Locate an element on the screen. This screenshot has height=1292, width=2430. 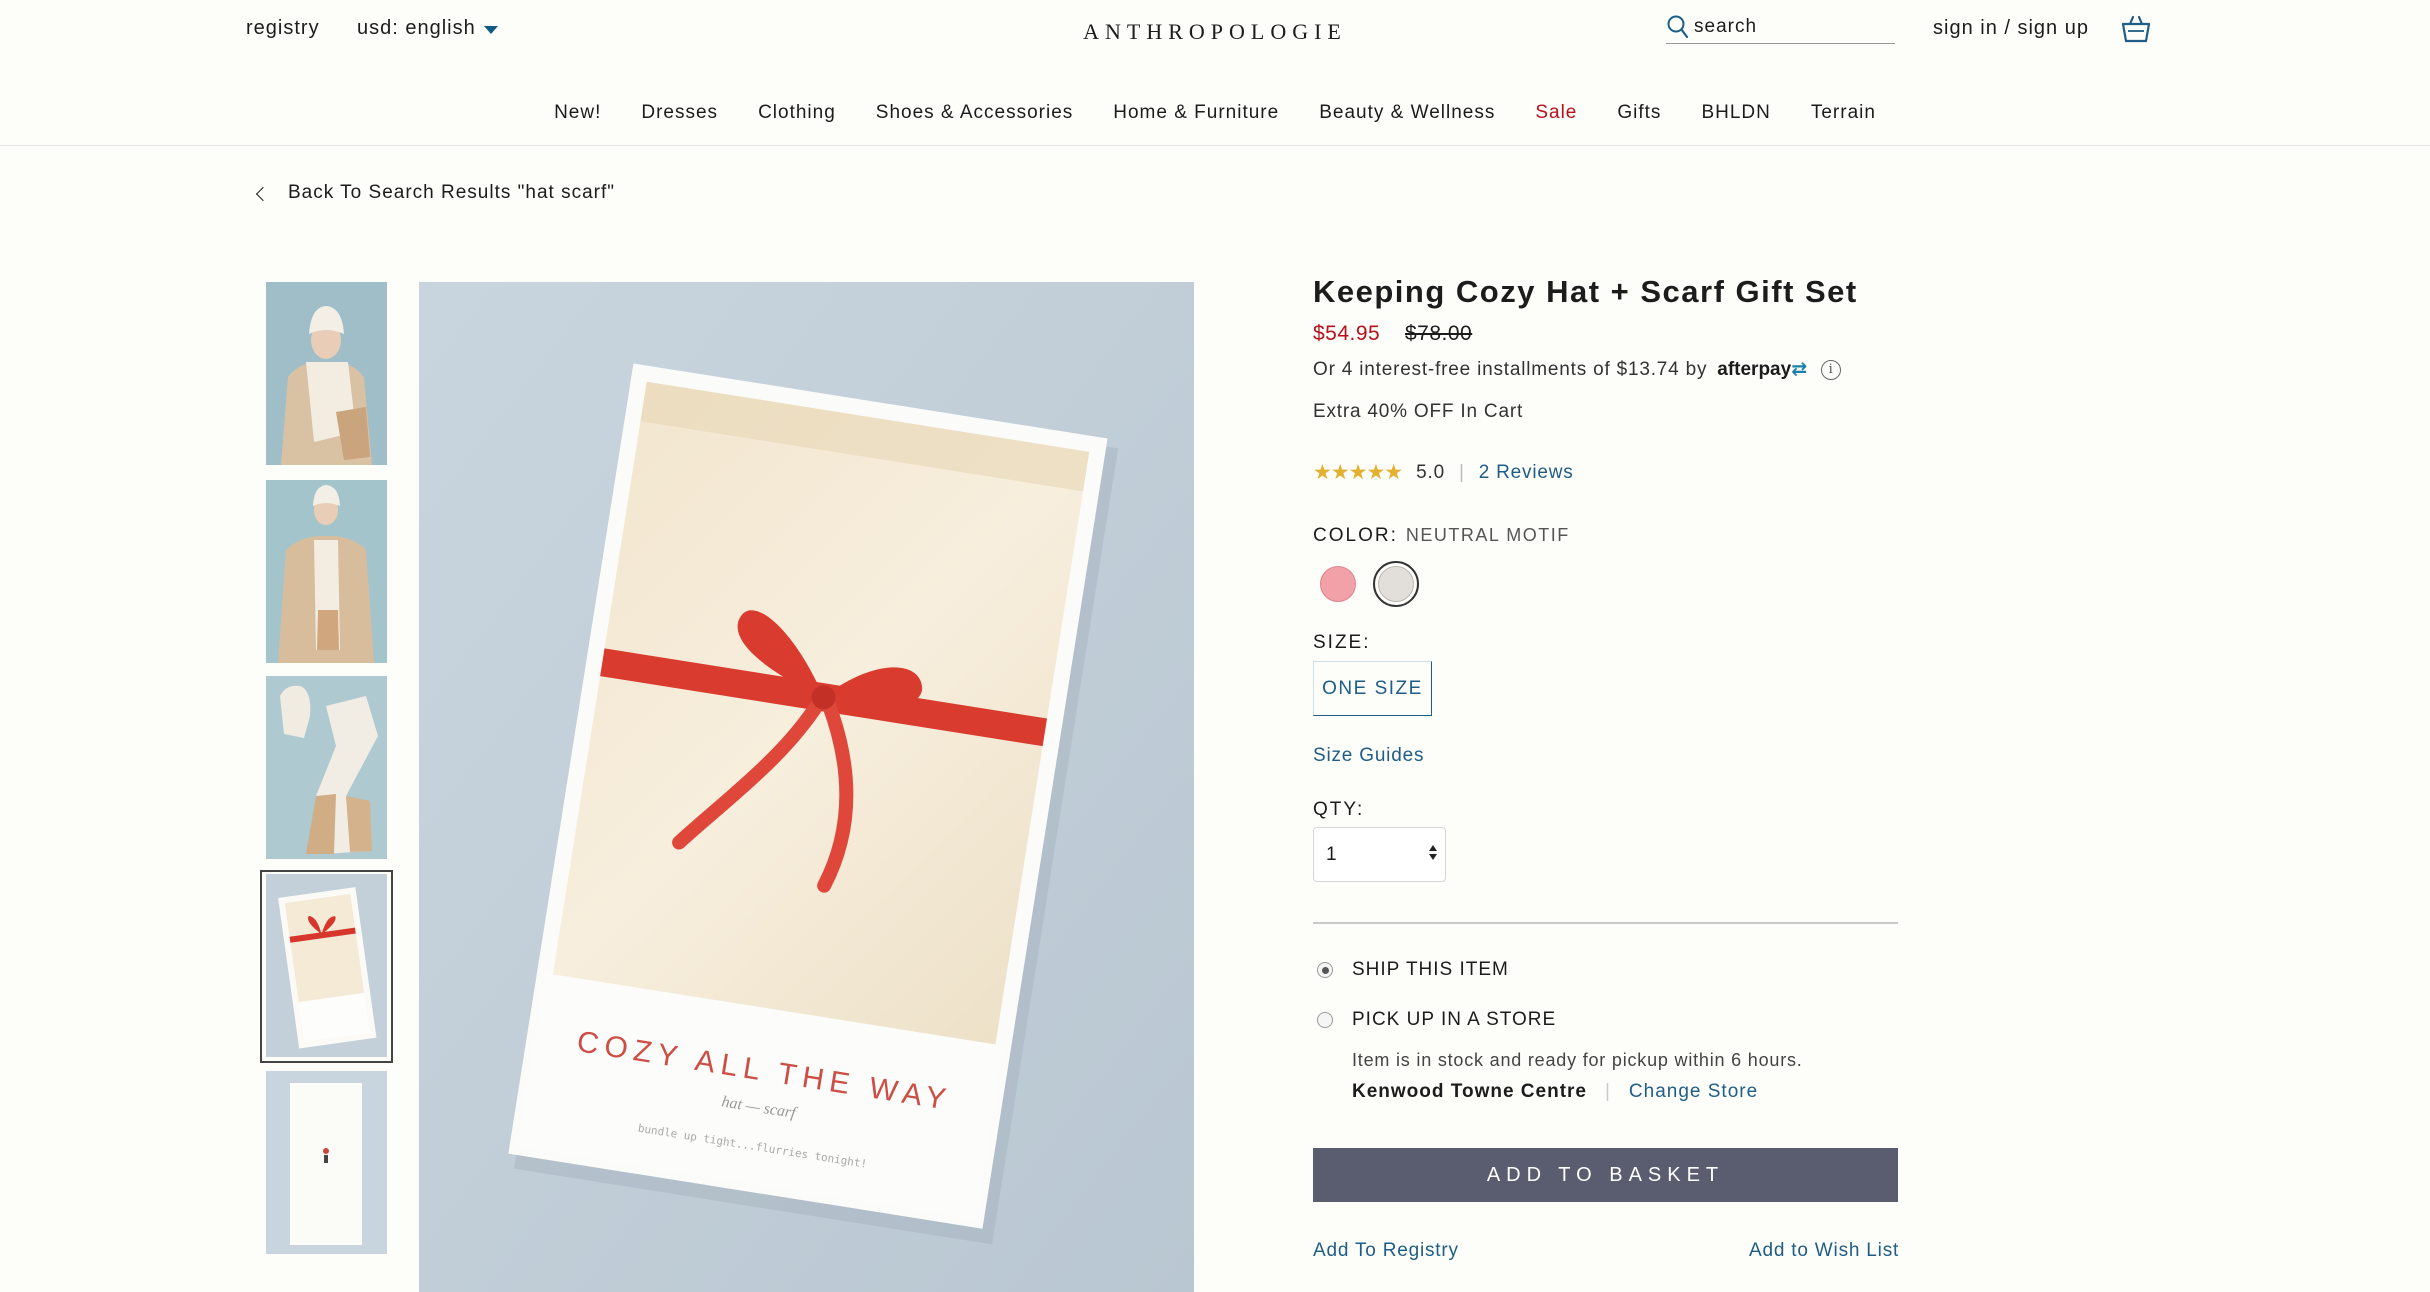
nav-item-terrain: Terrain is located at coordinates (1843, 112).